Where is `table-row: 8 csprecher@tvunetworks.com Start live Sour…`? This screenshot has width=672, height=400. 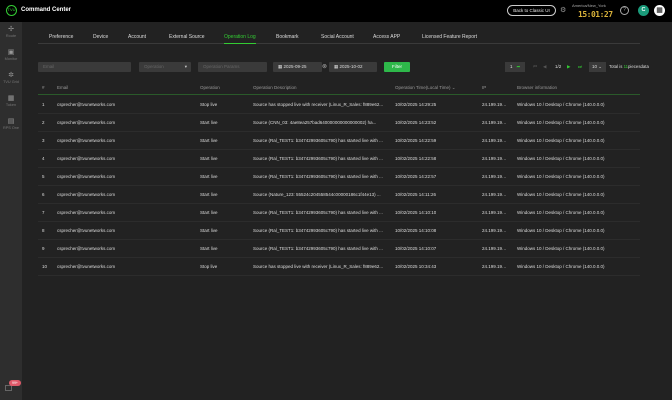
table-row: 8 csprecher@tvunetworks.com Start live Sour… is located at coordinates (339, 231).